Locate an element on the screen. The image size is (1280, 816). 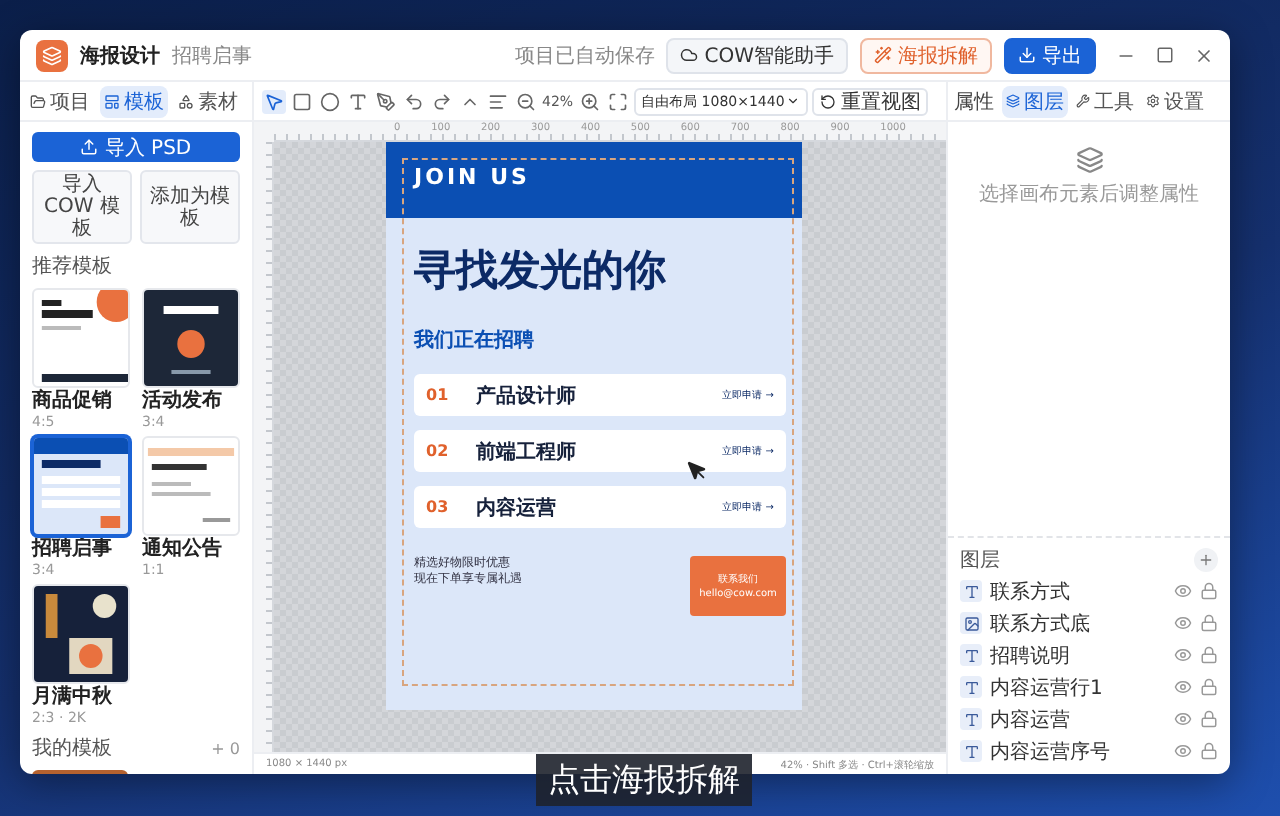
section-title: 推荐模板 is located at coordinates (72, 266).